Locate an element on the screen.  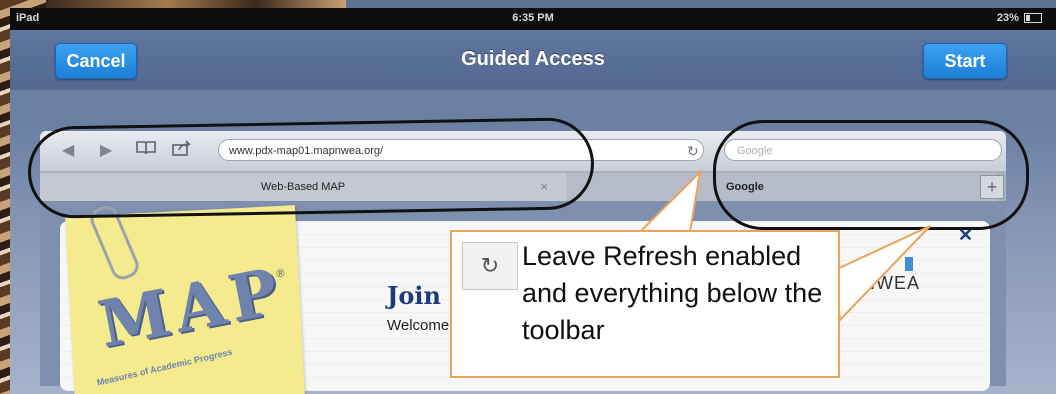
background-photo-top is located at coordinates (196, 4).